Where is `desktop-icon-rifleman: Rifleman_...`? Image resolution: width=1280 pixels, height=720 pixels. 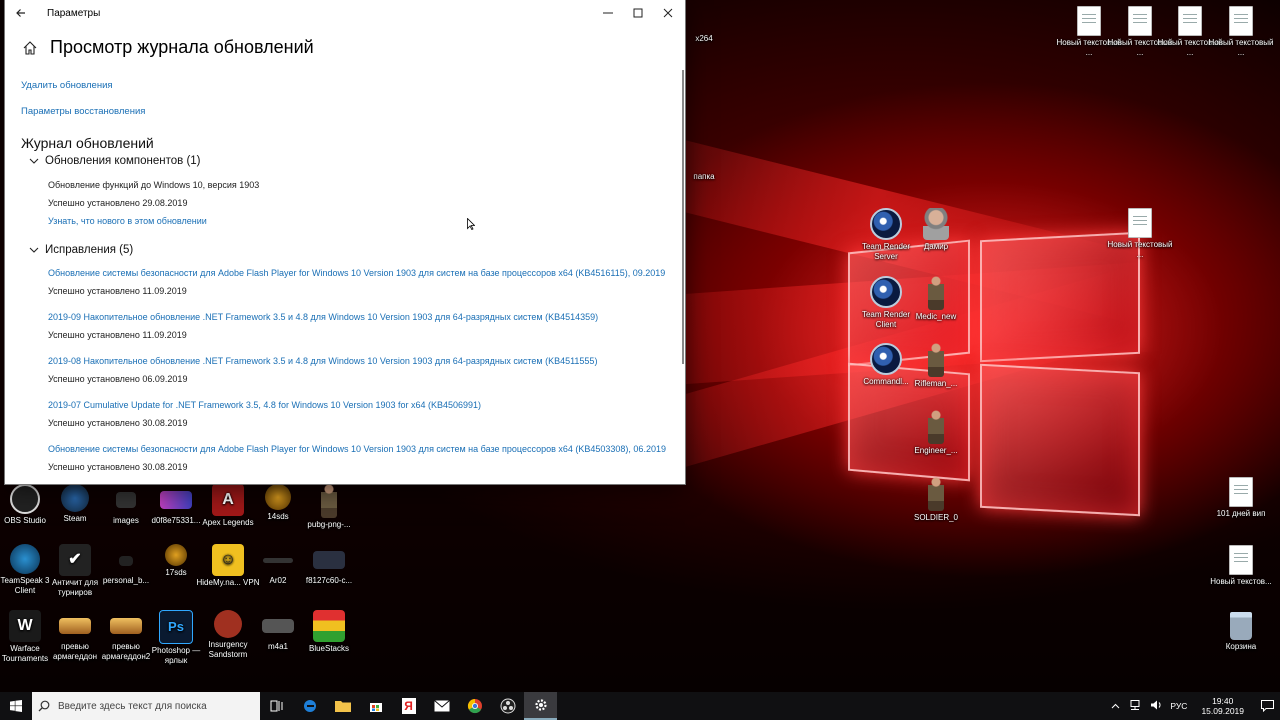 desktop-icon-rifleman: Rifleman_... is located at coordinates (936, 366).